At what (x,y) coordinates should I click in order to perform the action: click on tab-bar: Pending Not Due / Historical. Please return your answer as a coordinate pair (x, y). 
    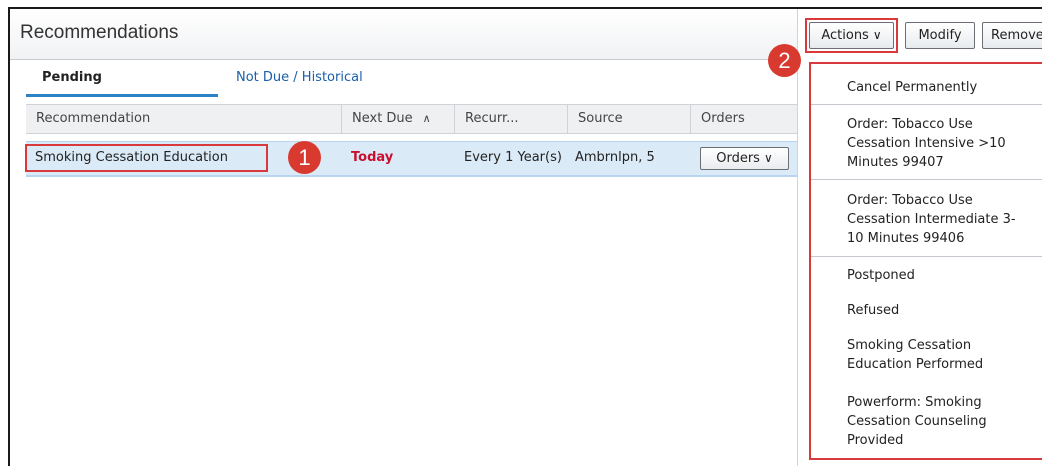
    Looking at the image, I should click on (403, 79).